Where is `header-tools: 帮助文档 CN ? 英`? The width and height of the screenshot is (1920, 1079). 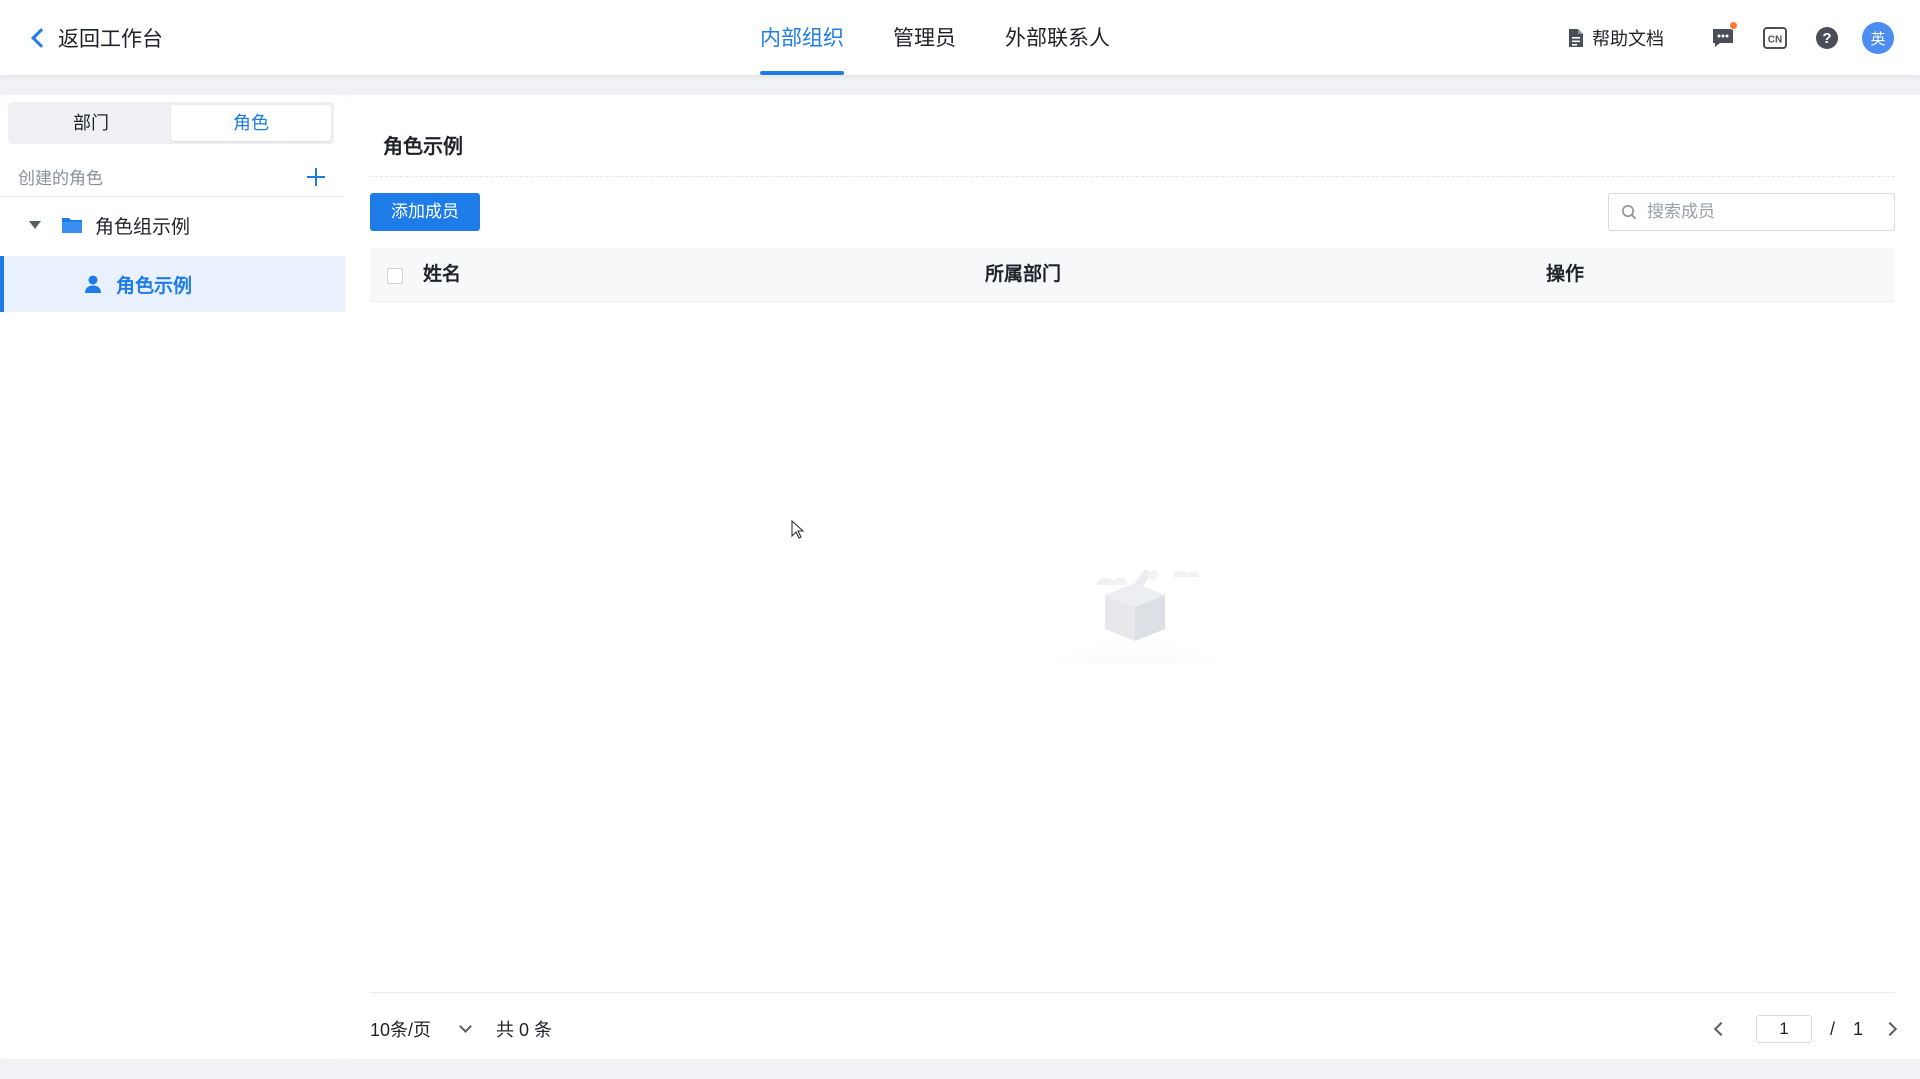 header-tools: 帮助文档 CN ? 英 is located at coordinates (1731, 37).